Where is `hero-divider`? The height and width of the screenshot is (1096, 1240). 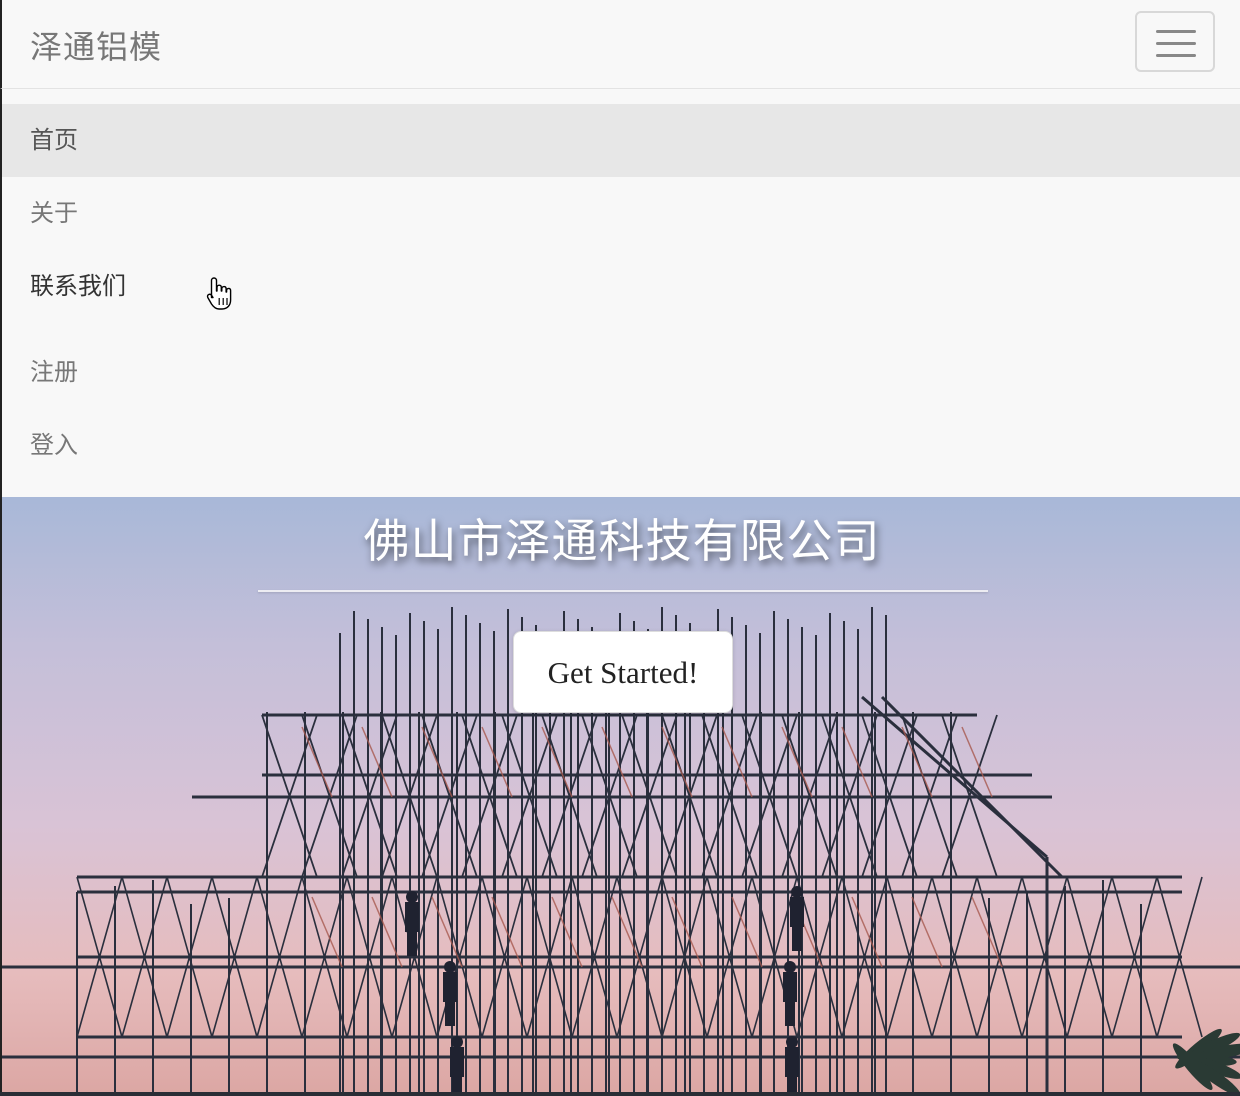 hero-divider is located at coordinates (623, 591).